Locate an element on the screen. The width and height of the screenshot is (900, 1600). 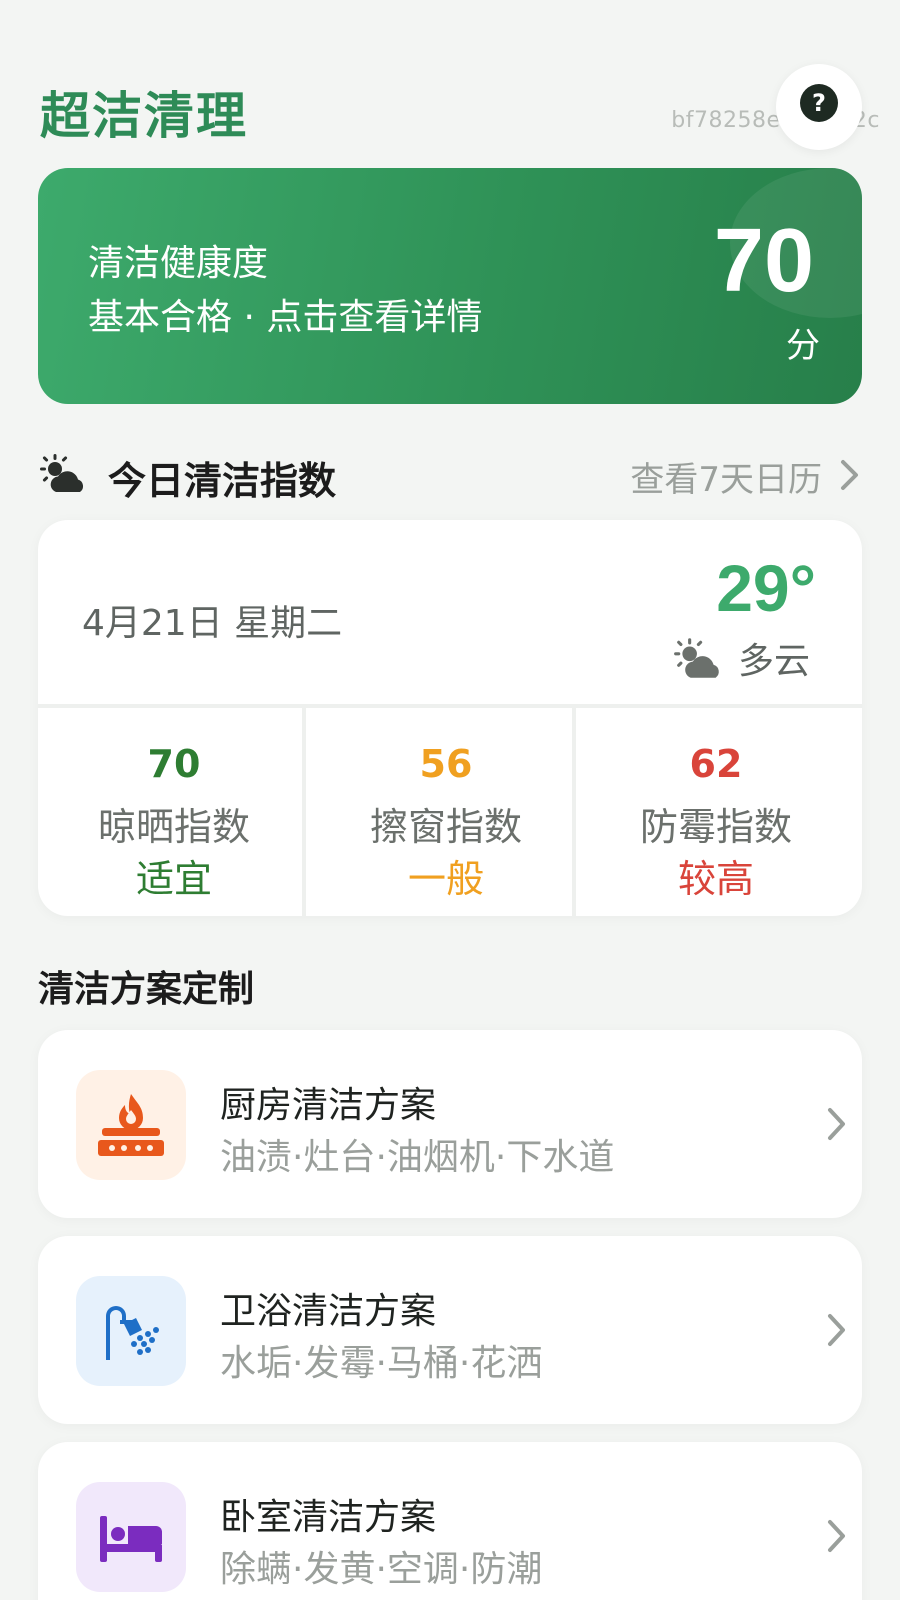
today-index-header: 今日清洁指数 查看7天日历 is located at coordinates (450, 475).